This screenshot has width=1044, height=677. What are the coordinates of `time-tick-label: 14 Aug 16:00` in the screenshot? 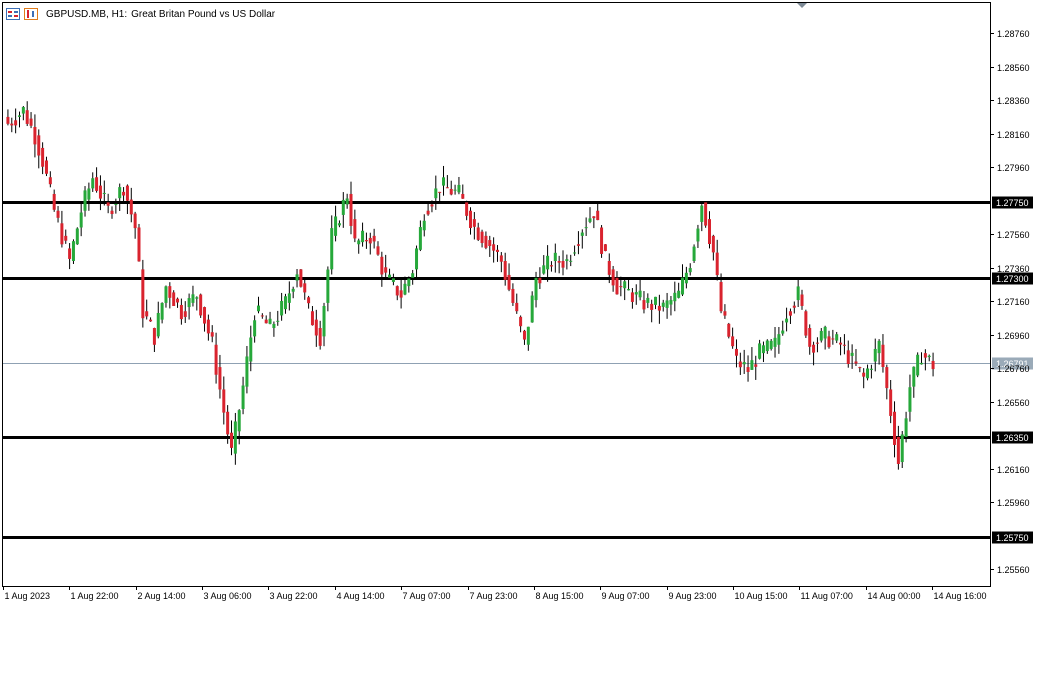 It's located at (960, 596).